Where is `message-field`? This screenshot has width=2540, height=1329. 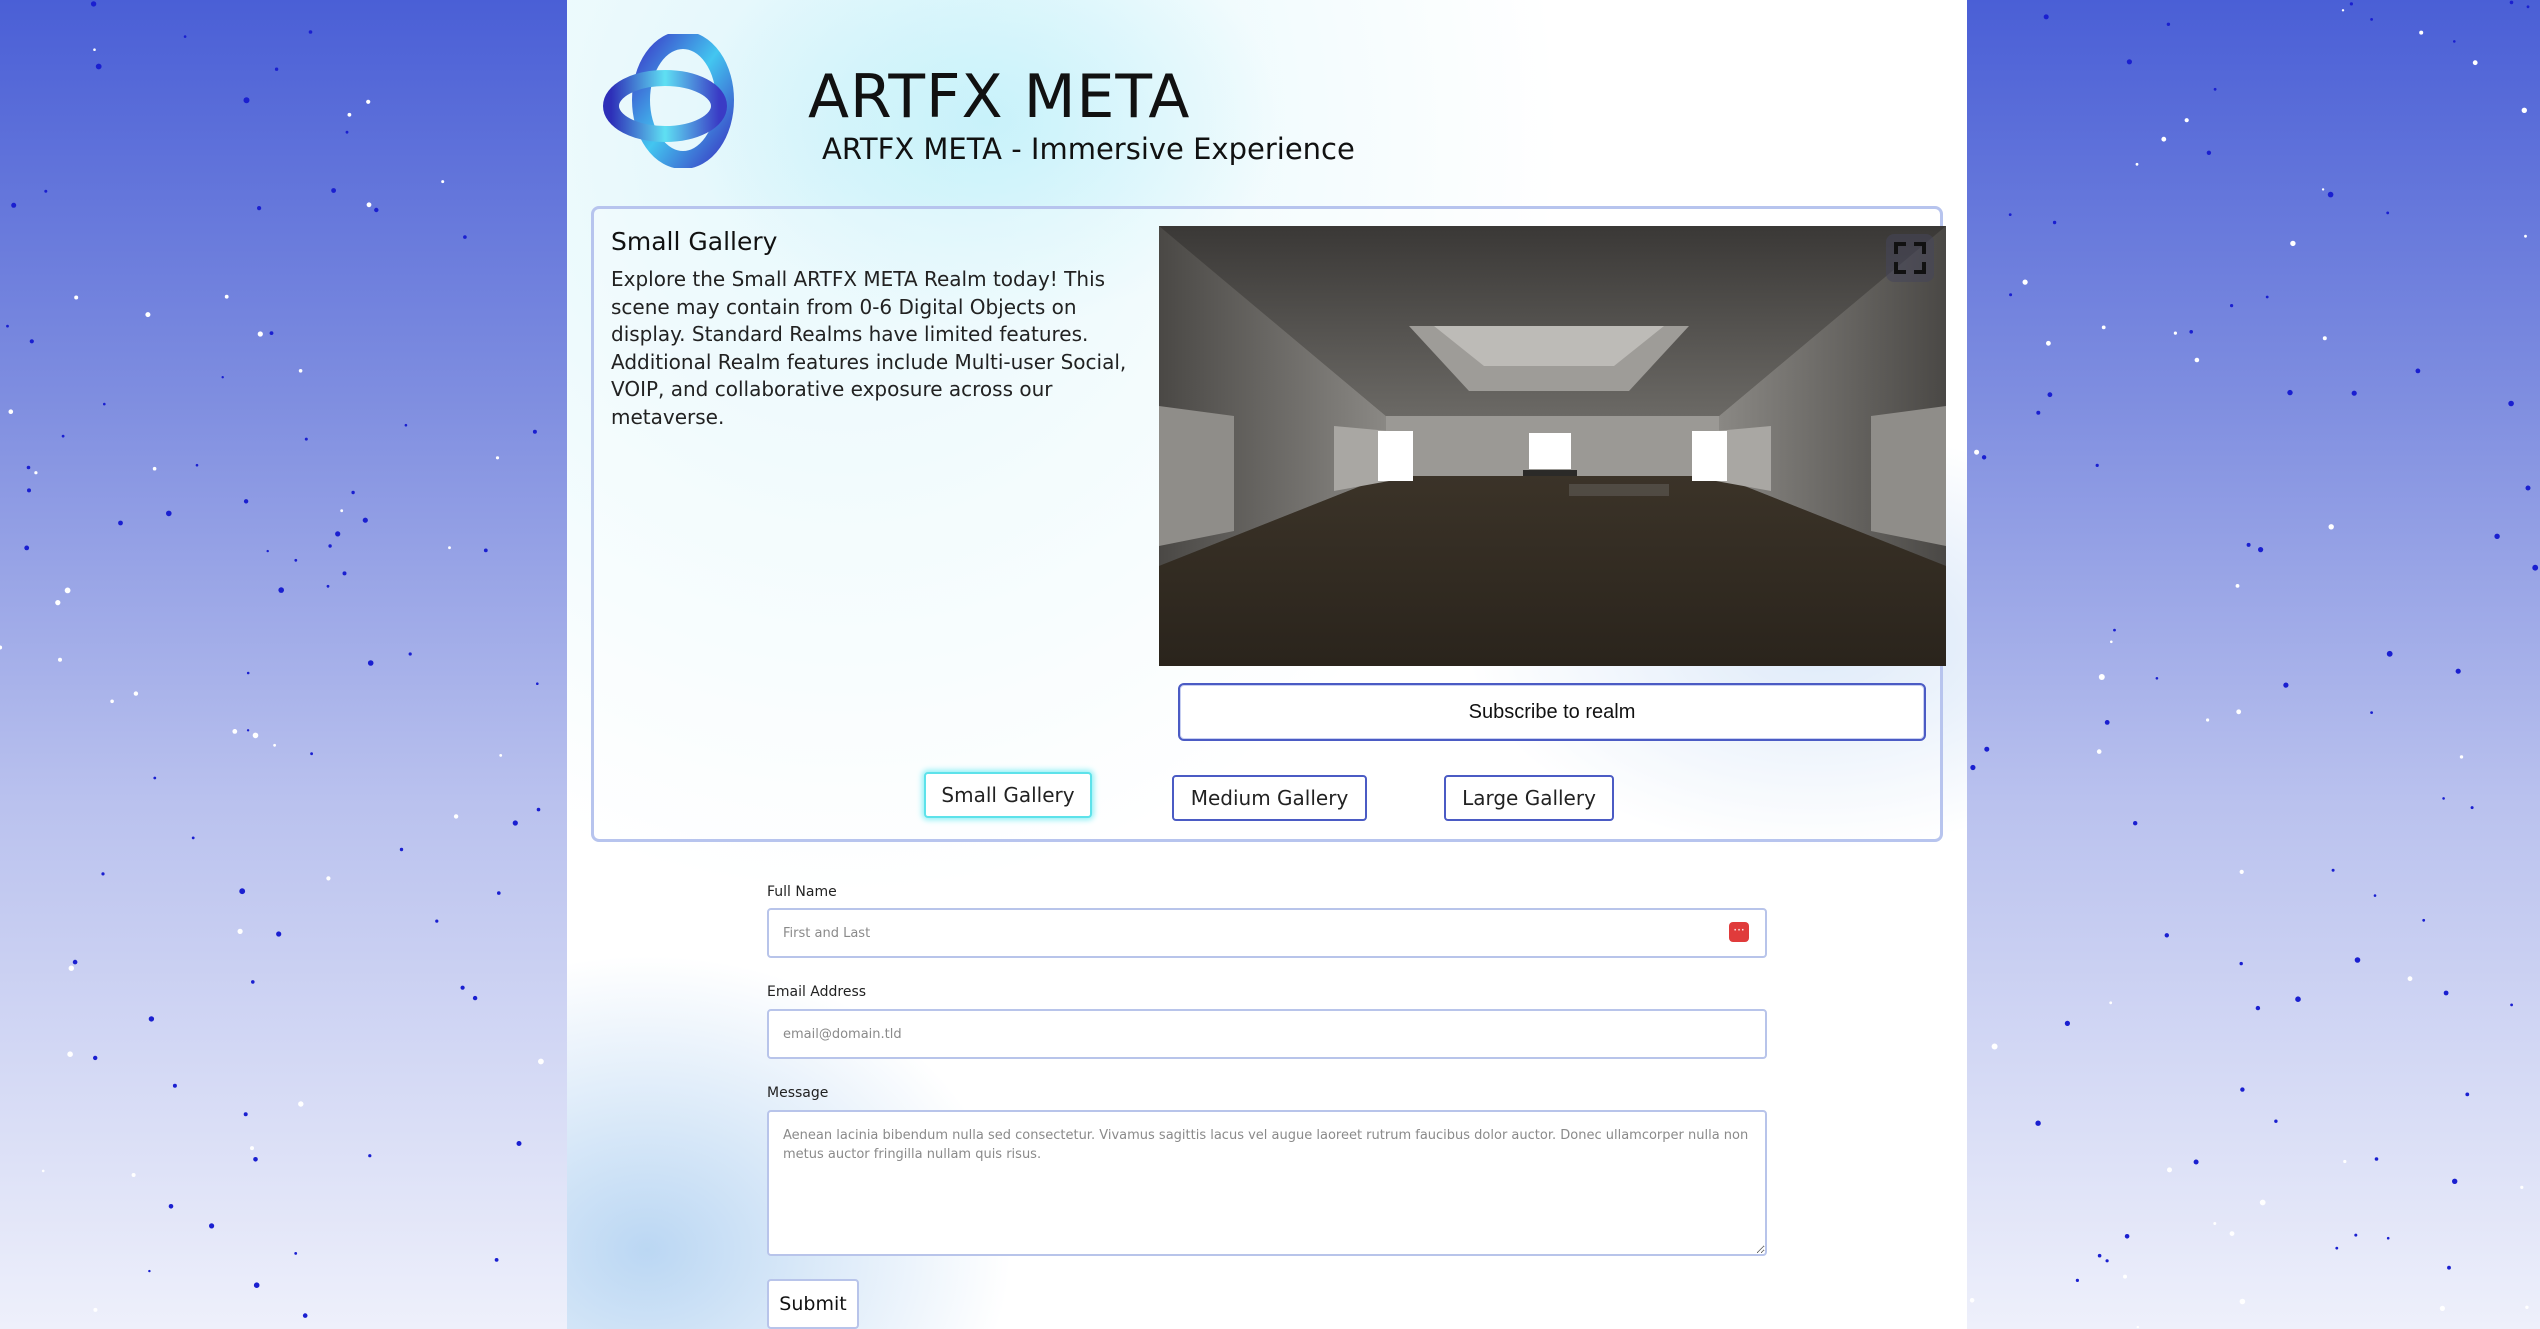 message-field is located at coordinates (1267, 1183).